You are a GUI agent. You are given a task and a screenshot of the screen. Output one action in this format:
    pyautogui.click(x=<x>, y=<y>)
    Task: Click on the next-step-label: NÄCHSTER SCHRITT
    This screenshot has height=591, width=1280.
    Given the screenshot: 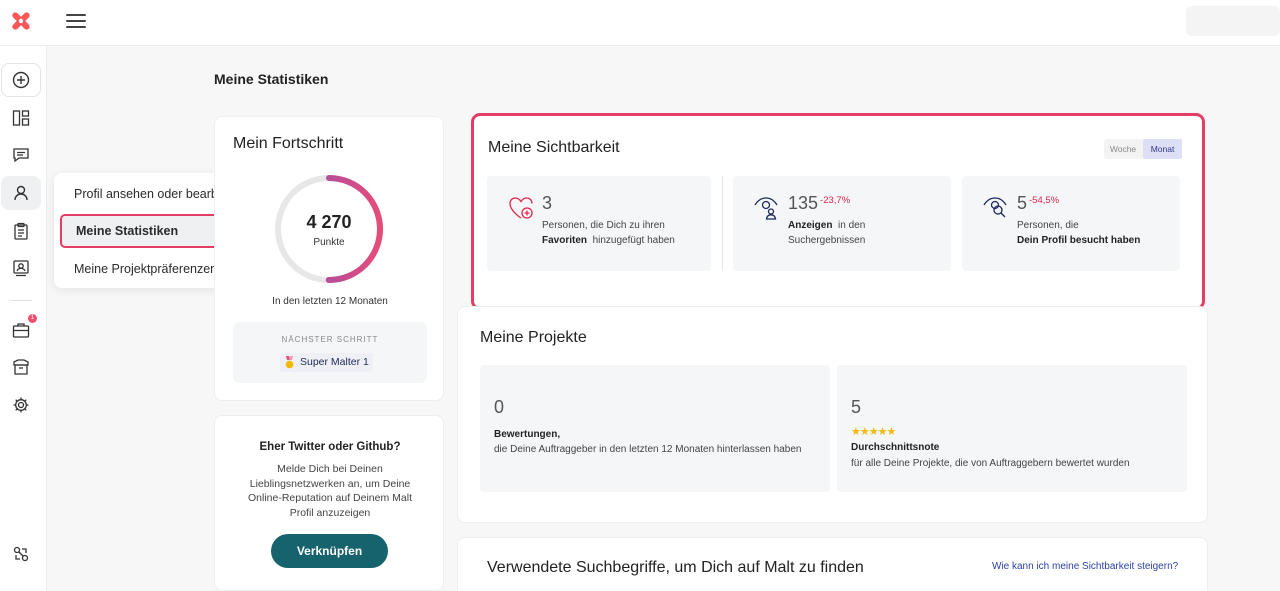 What is the action you would take?
    pyautogui.click(x=330, y=339)
    